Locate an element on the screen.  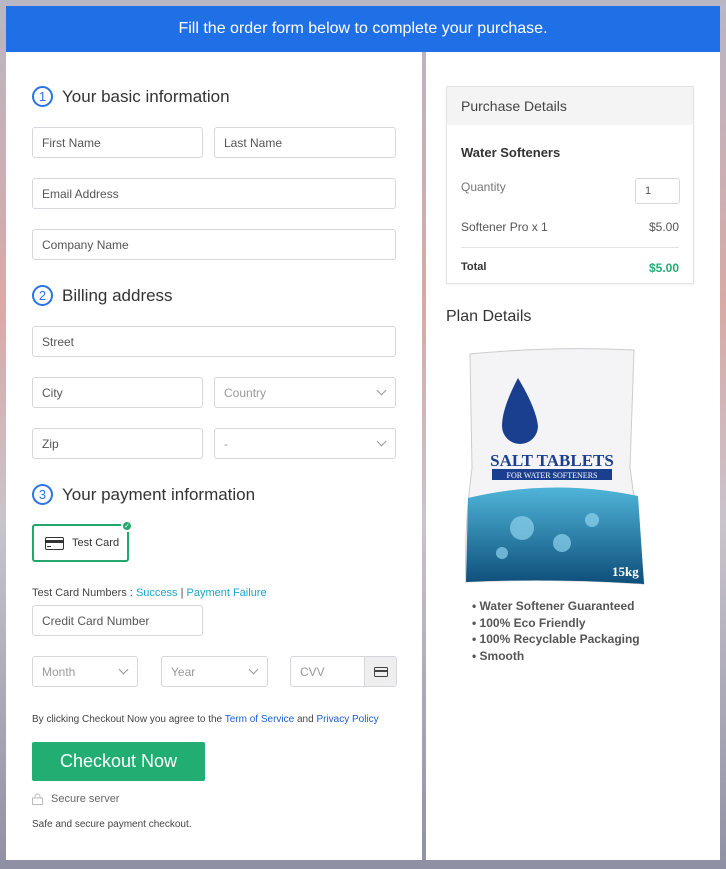
feature-item: 100% Eco Friendly is located at coordinates (556, 623).